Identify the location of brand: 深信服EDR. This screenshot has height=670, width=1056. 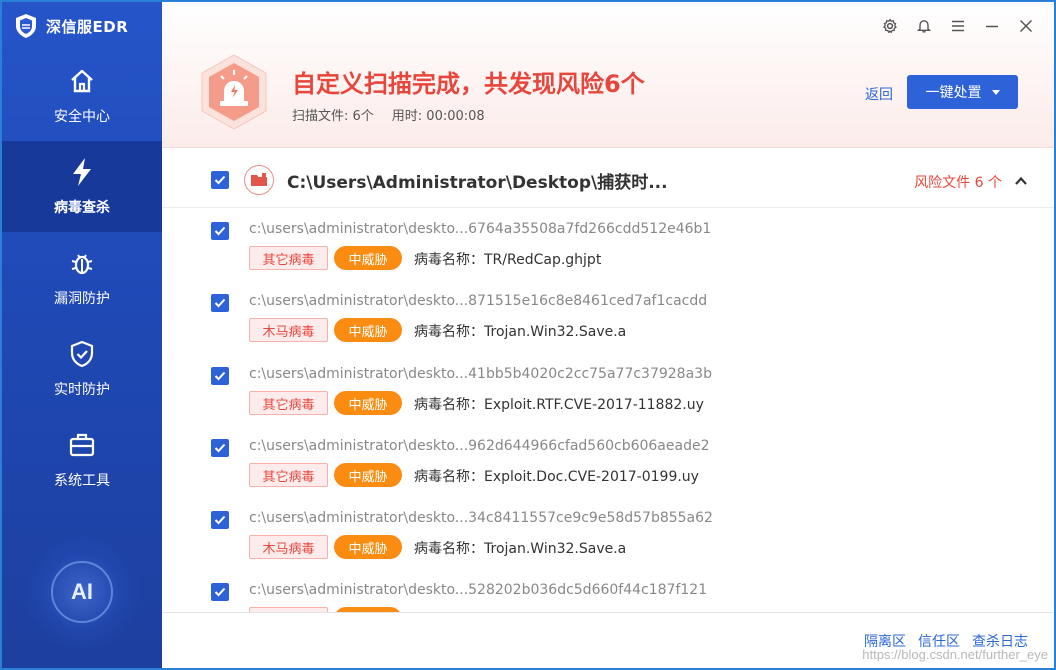
(82, 26).